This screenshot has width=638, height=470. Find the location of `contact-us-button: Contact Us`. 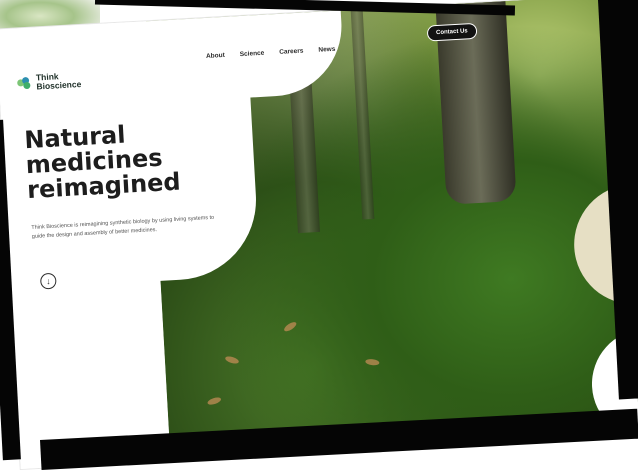

contact-us-button: Contact Us is located at coordinates (452, 32).